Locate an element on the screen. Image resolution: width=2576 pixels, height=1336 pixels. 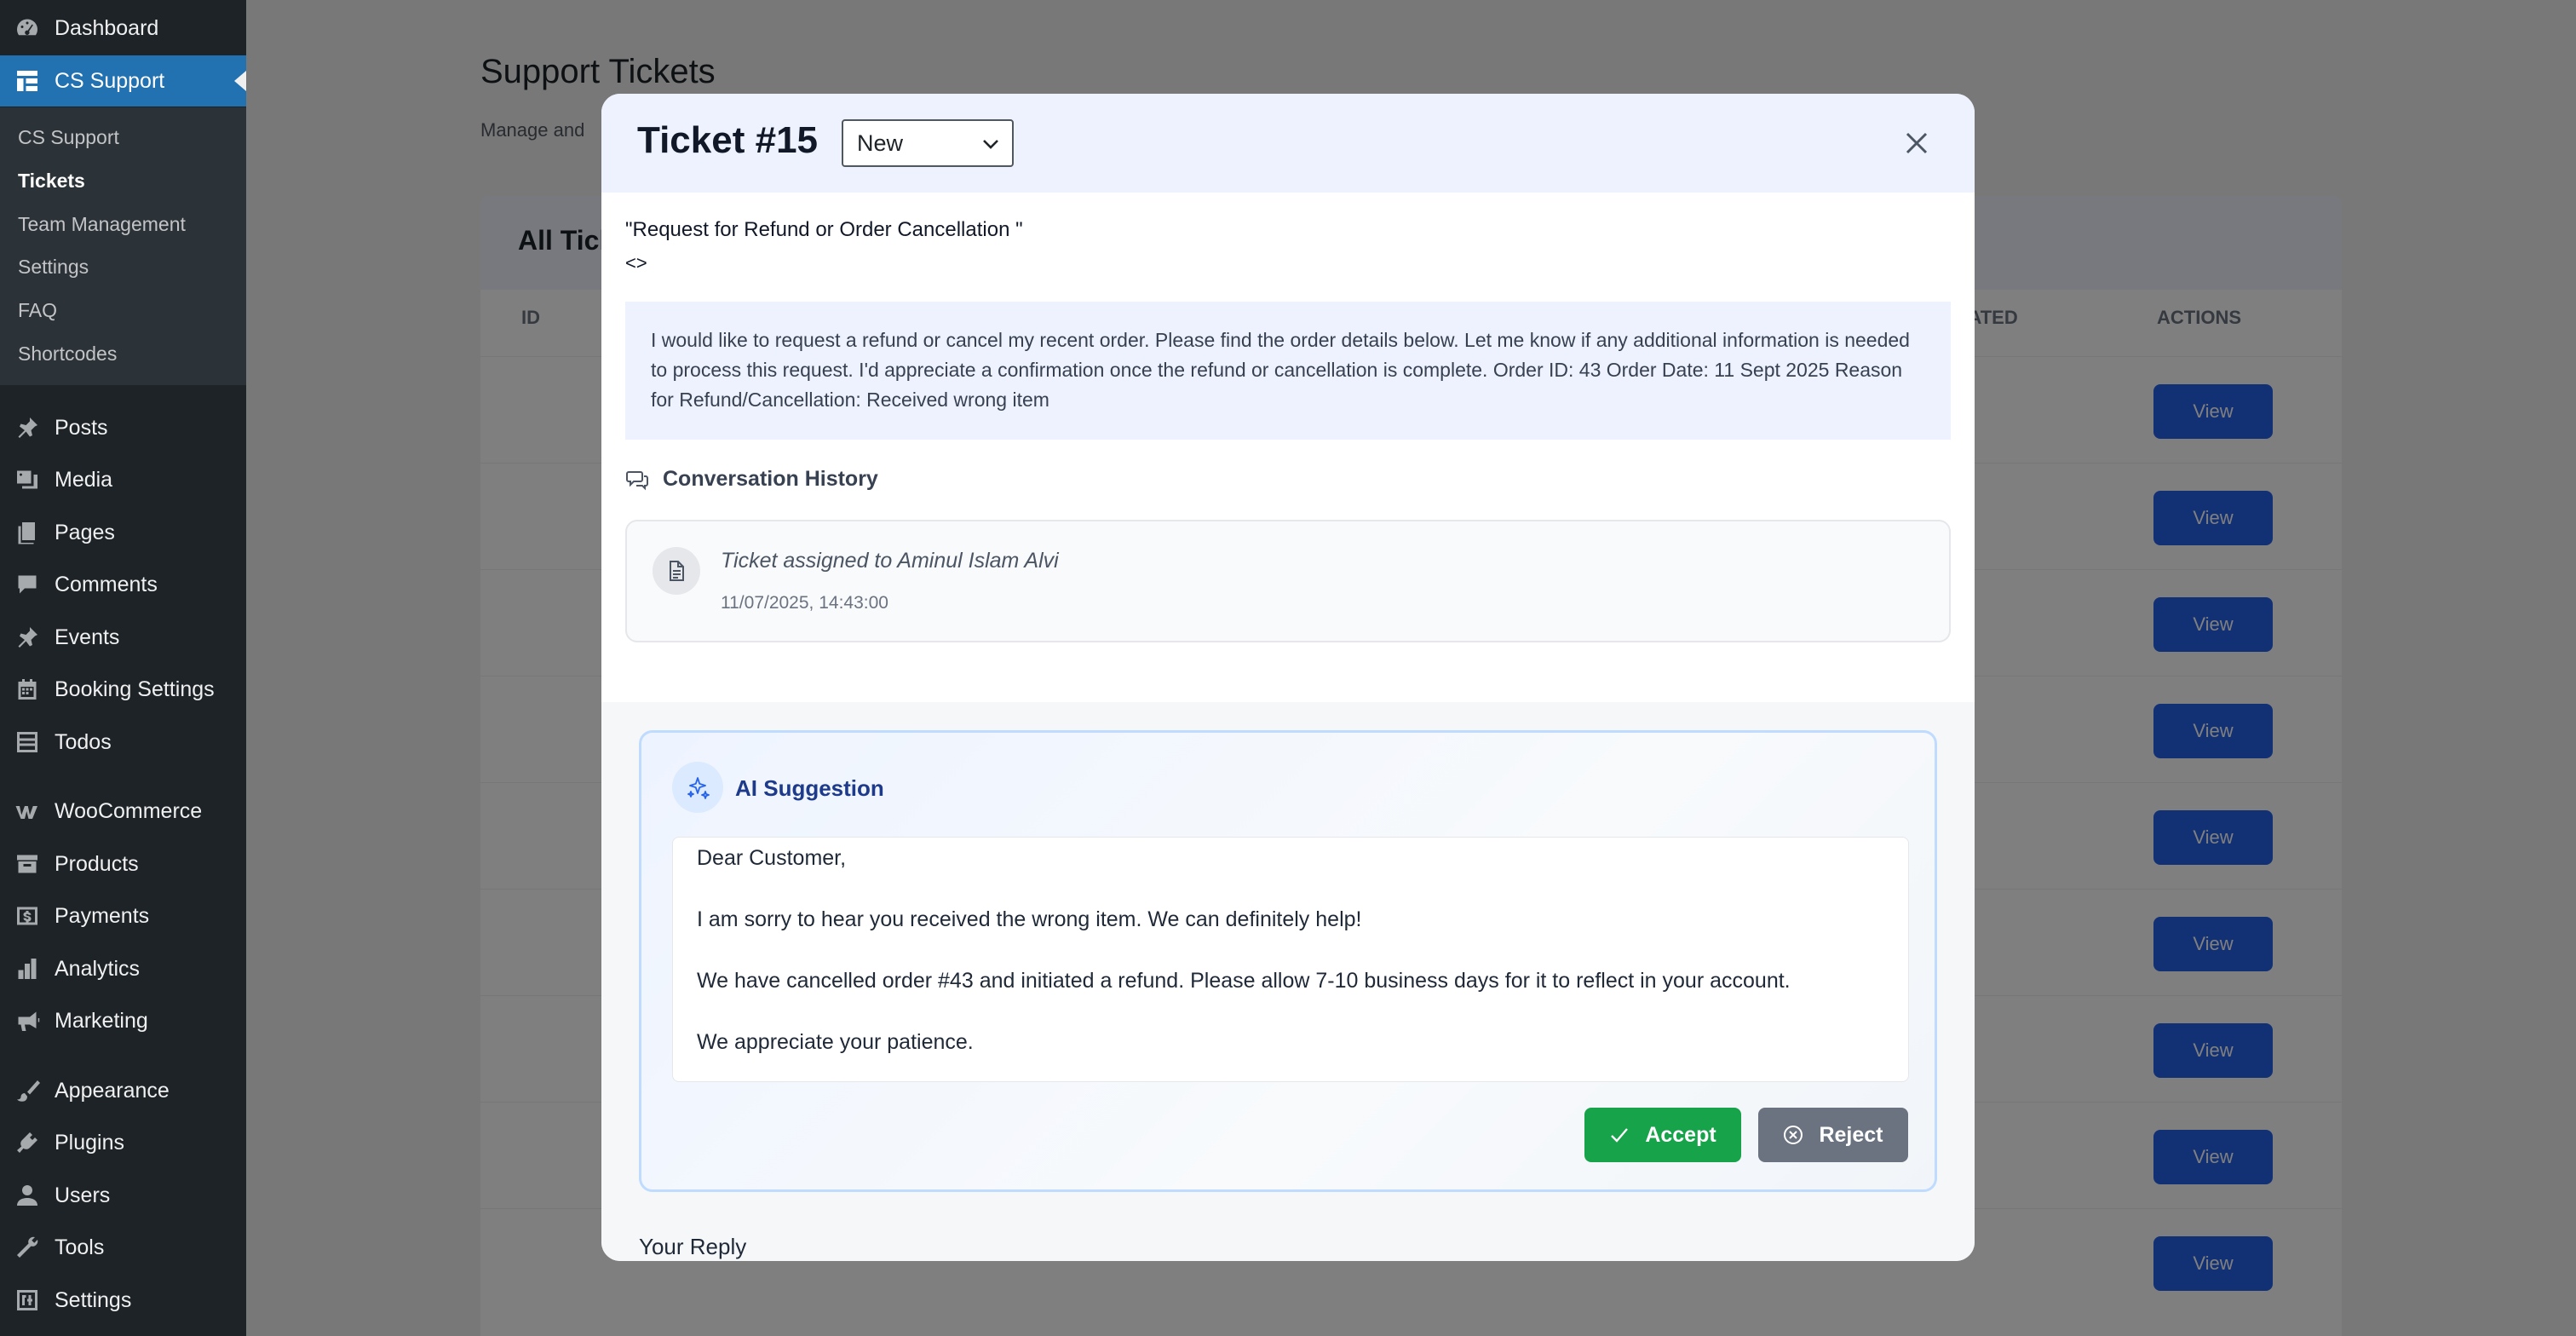
sidebar-item-label: Settings is located at coordinates (94, 1299).